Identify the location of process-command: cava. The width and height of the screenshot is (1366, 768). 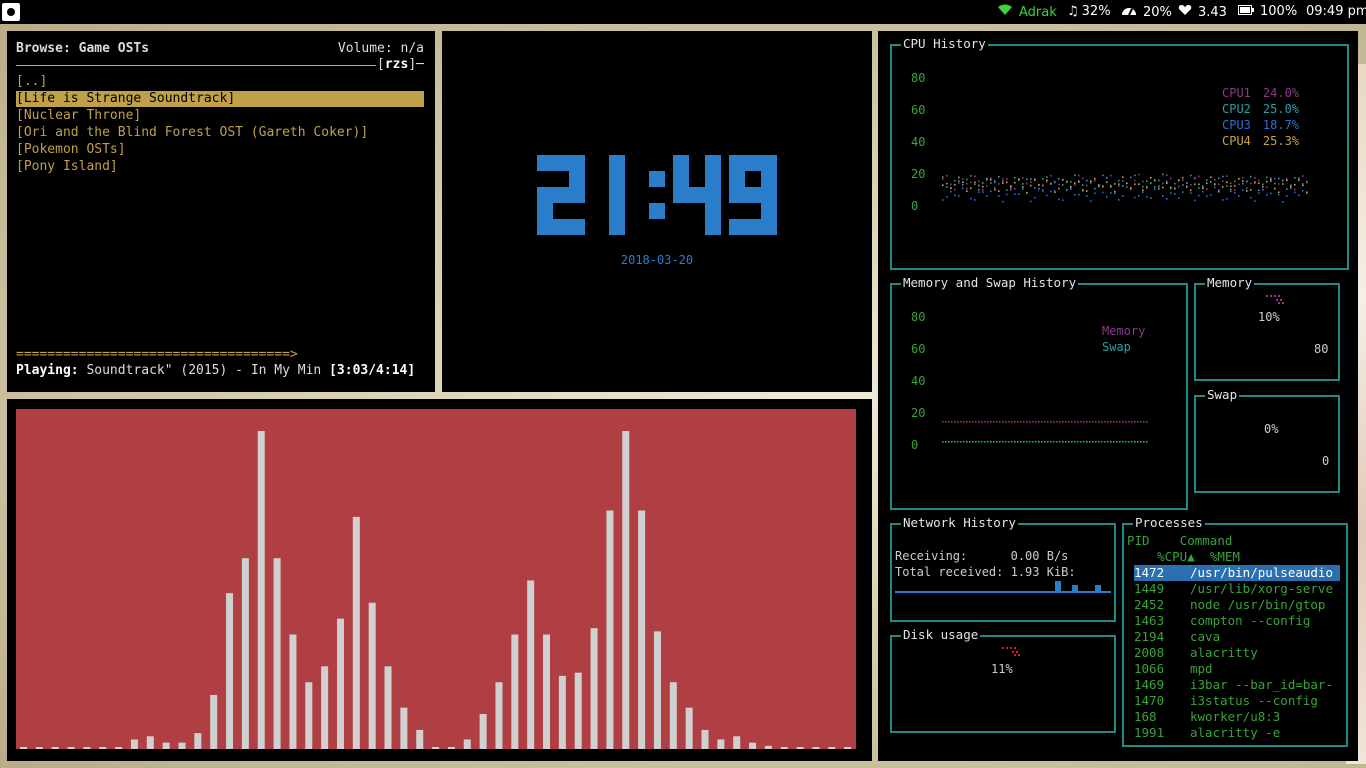
(1205, 636).